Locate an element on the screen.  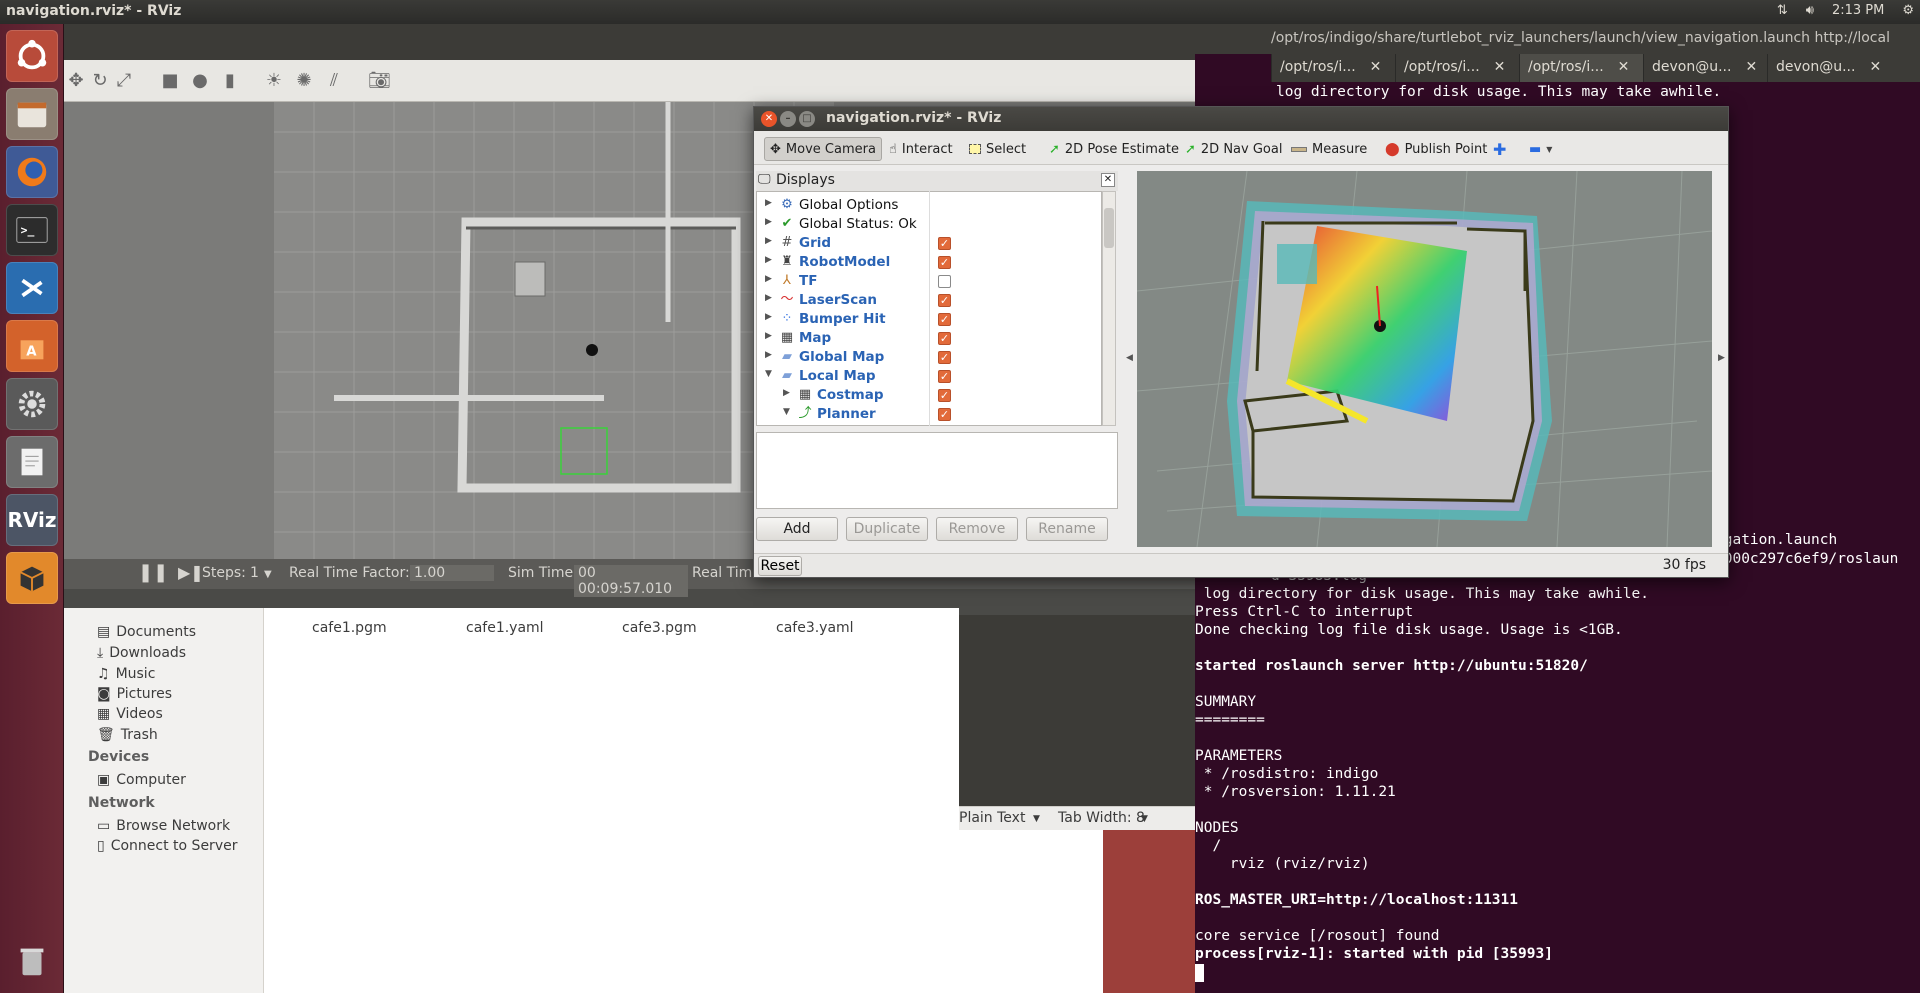
volume-icon: 🔊︎ is located at coordinates (1810, 10).